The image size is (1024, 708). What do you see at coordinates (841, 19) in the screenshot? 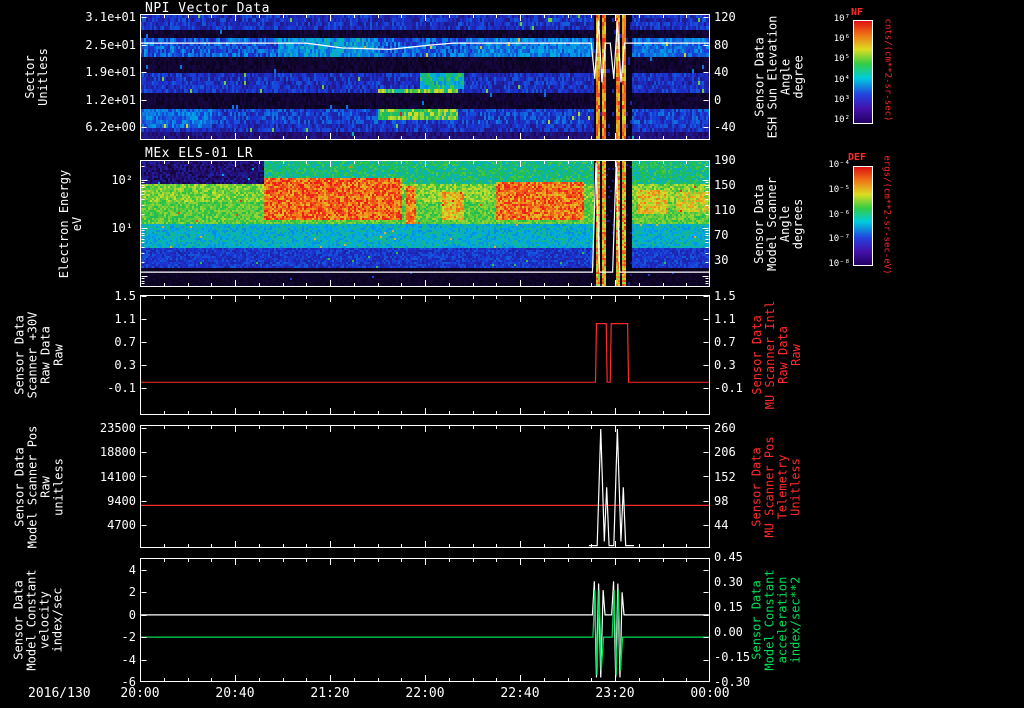
I see `colorbar-tick-label: 10⁷` at bounding box center [841, 19].